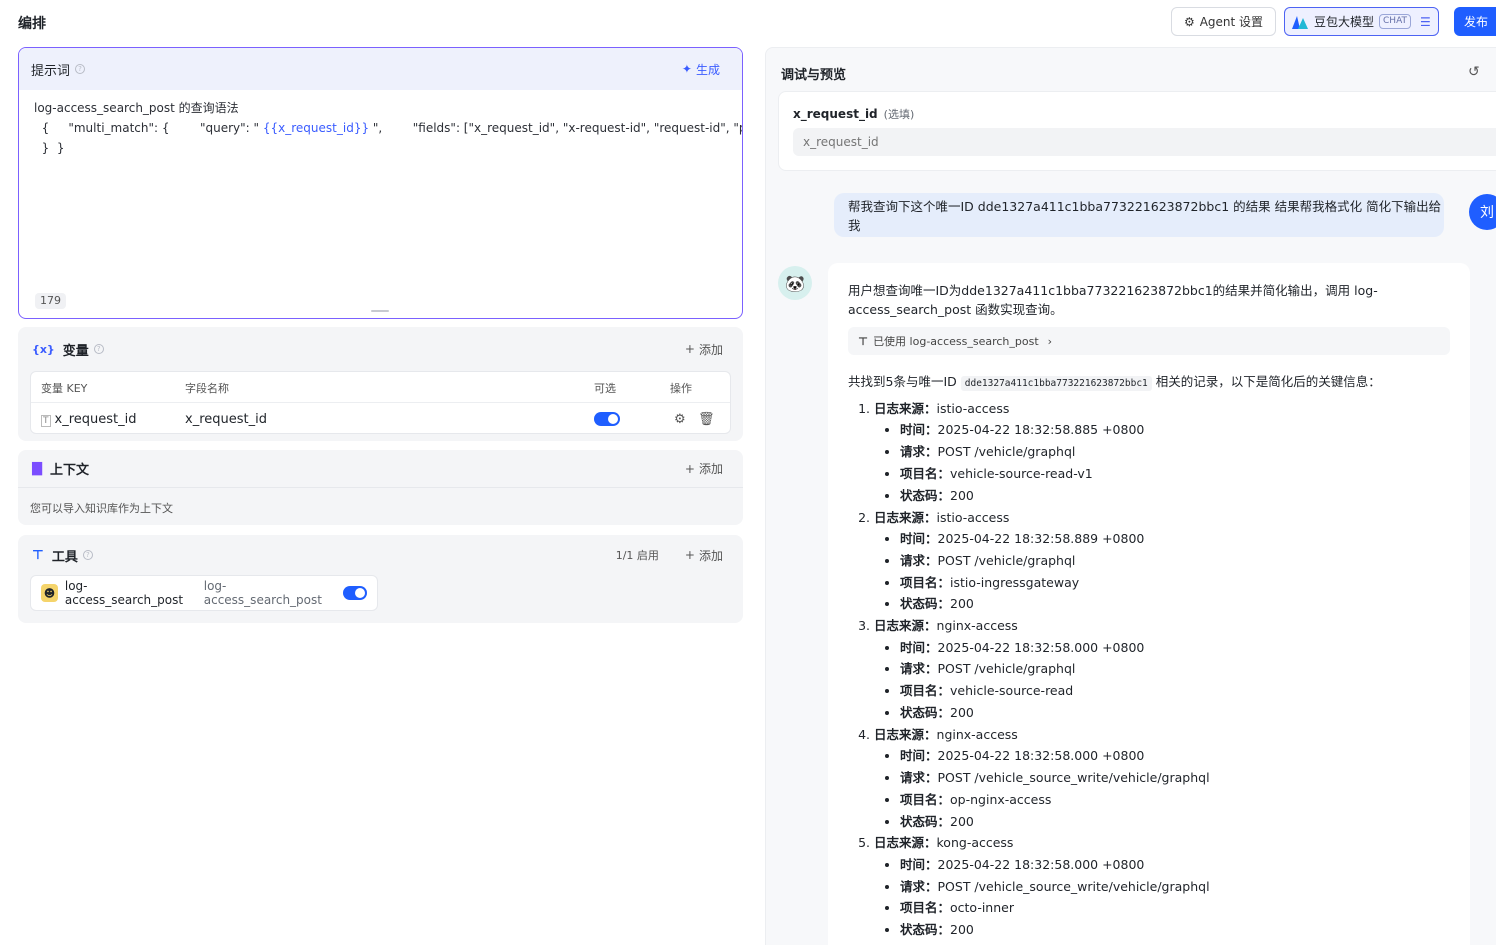 This screenshot has width=1496, height=945. Describe the element at coordinates (32, 24) in the screenshot. I see `page-title: 编排` at that location.